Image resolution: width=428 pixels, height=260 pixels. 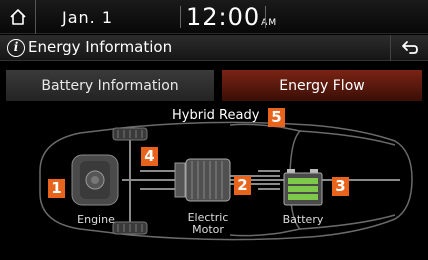 What do you see at coordinates (303, 219) in the screenshot?
I see `battery-label: Battery` at bounding box center [303, 219].